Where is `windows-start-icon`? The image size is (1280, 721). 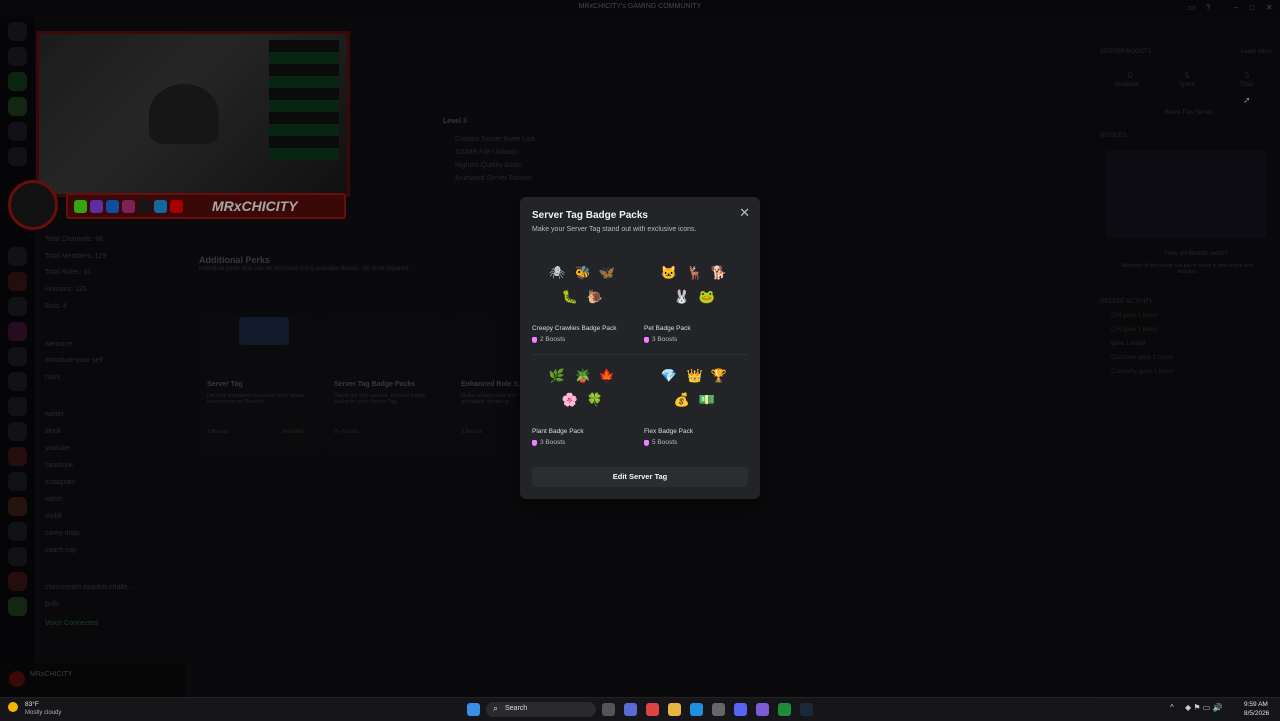 windows-start-icon is located at coordinates (473, 709).